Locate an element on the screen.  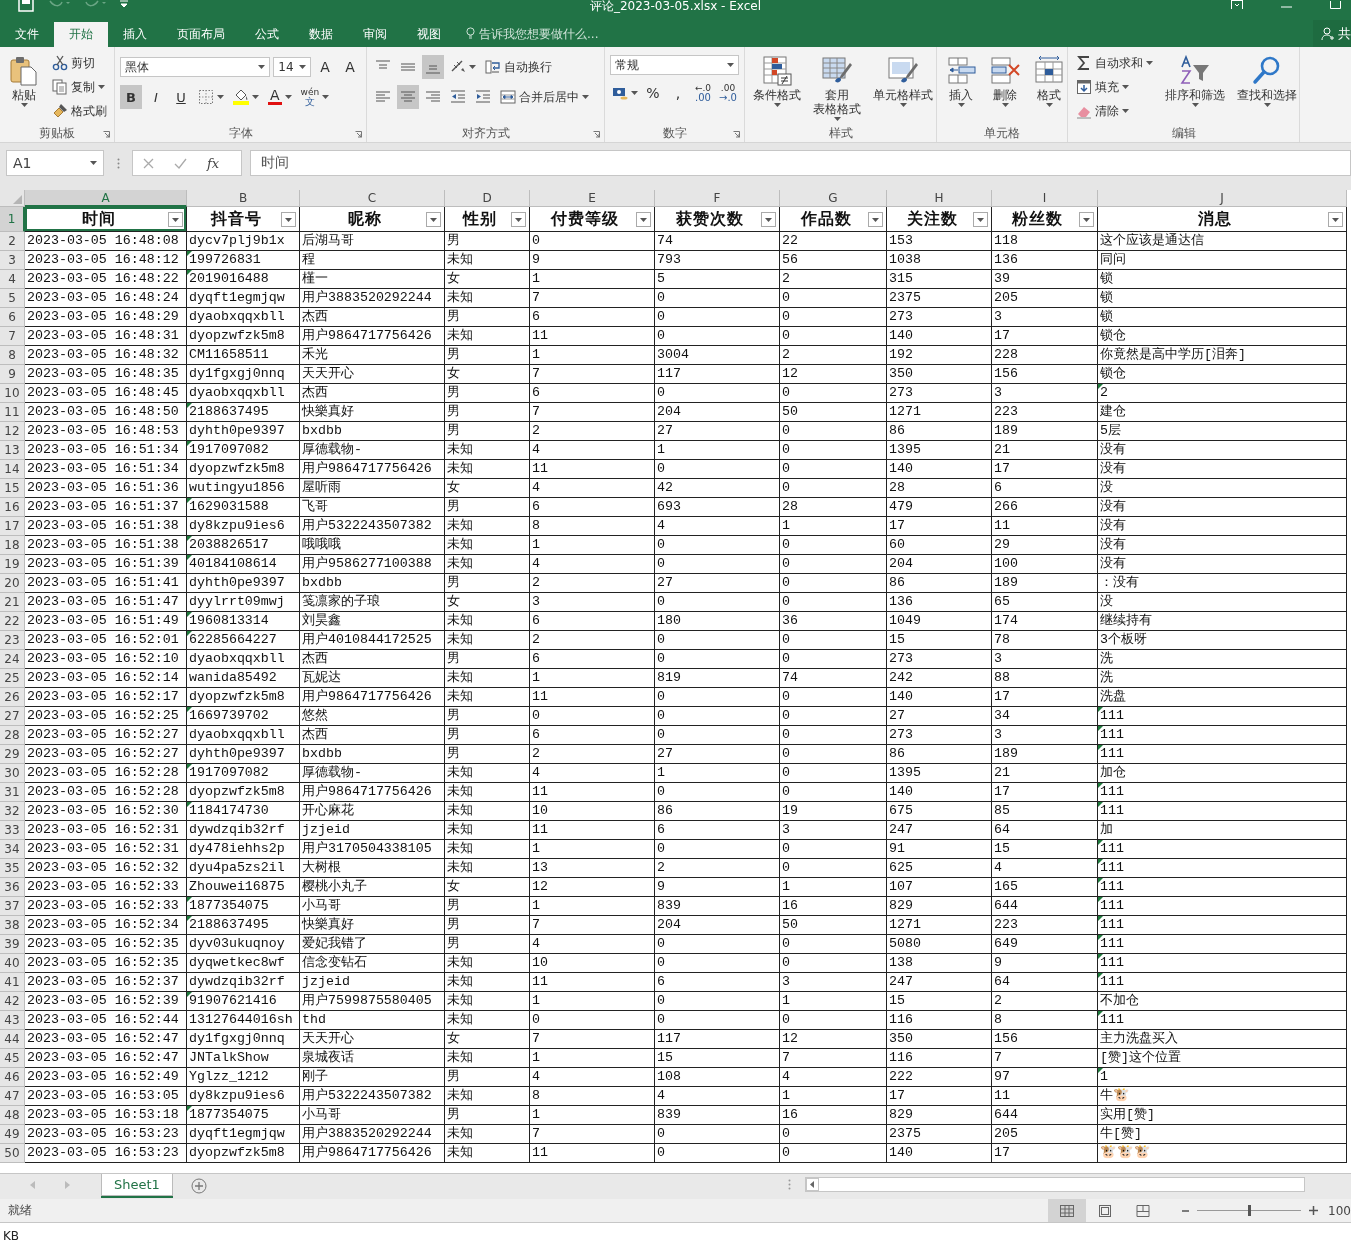
column-letter: F is located at coordinates (717, 198).